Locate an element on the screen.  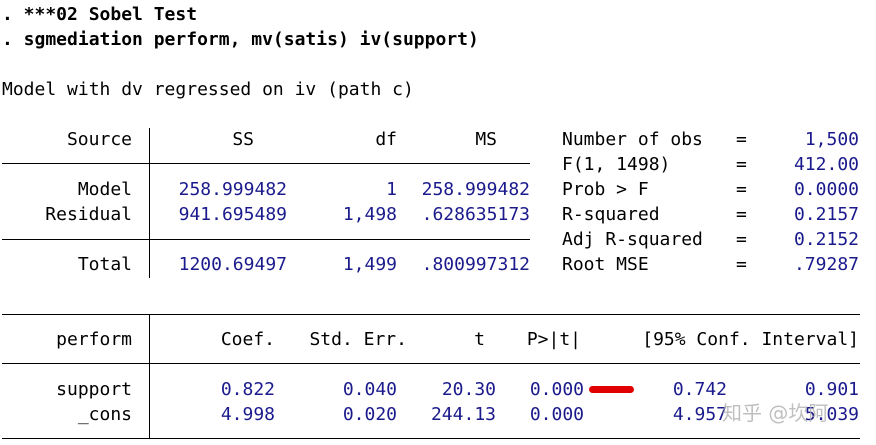
stat-value: 0.0000 is located at coordinates (826, 189).